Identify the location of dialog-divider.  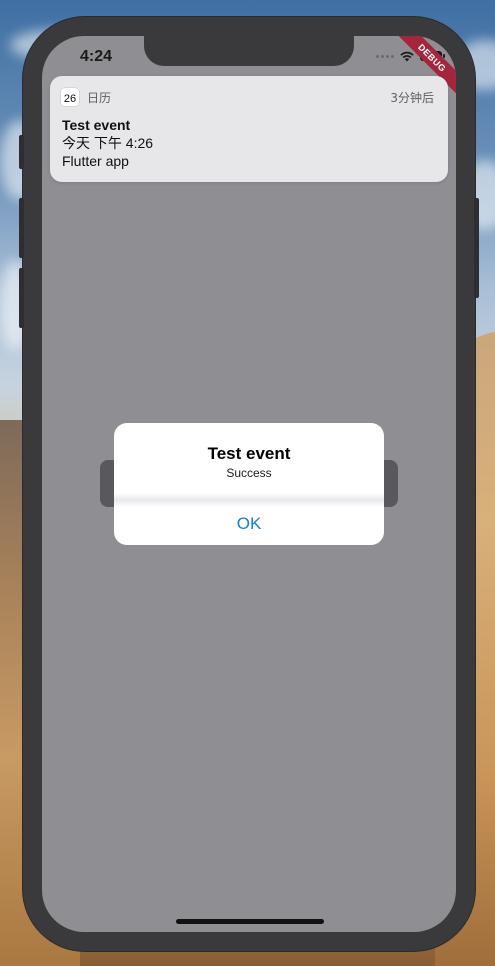
(249, 500).